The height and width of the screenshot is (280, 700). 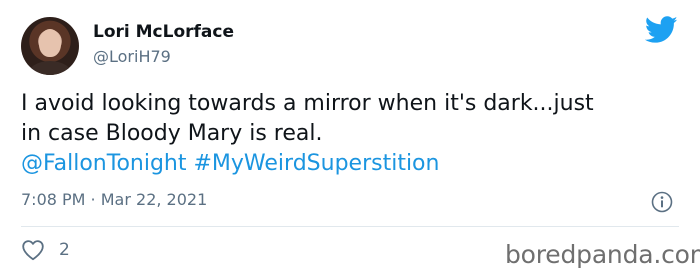 I want to click on divider, so click(x=350, y=226).